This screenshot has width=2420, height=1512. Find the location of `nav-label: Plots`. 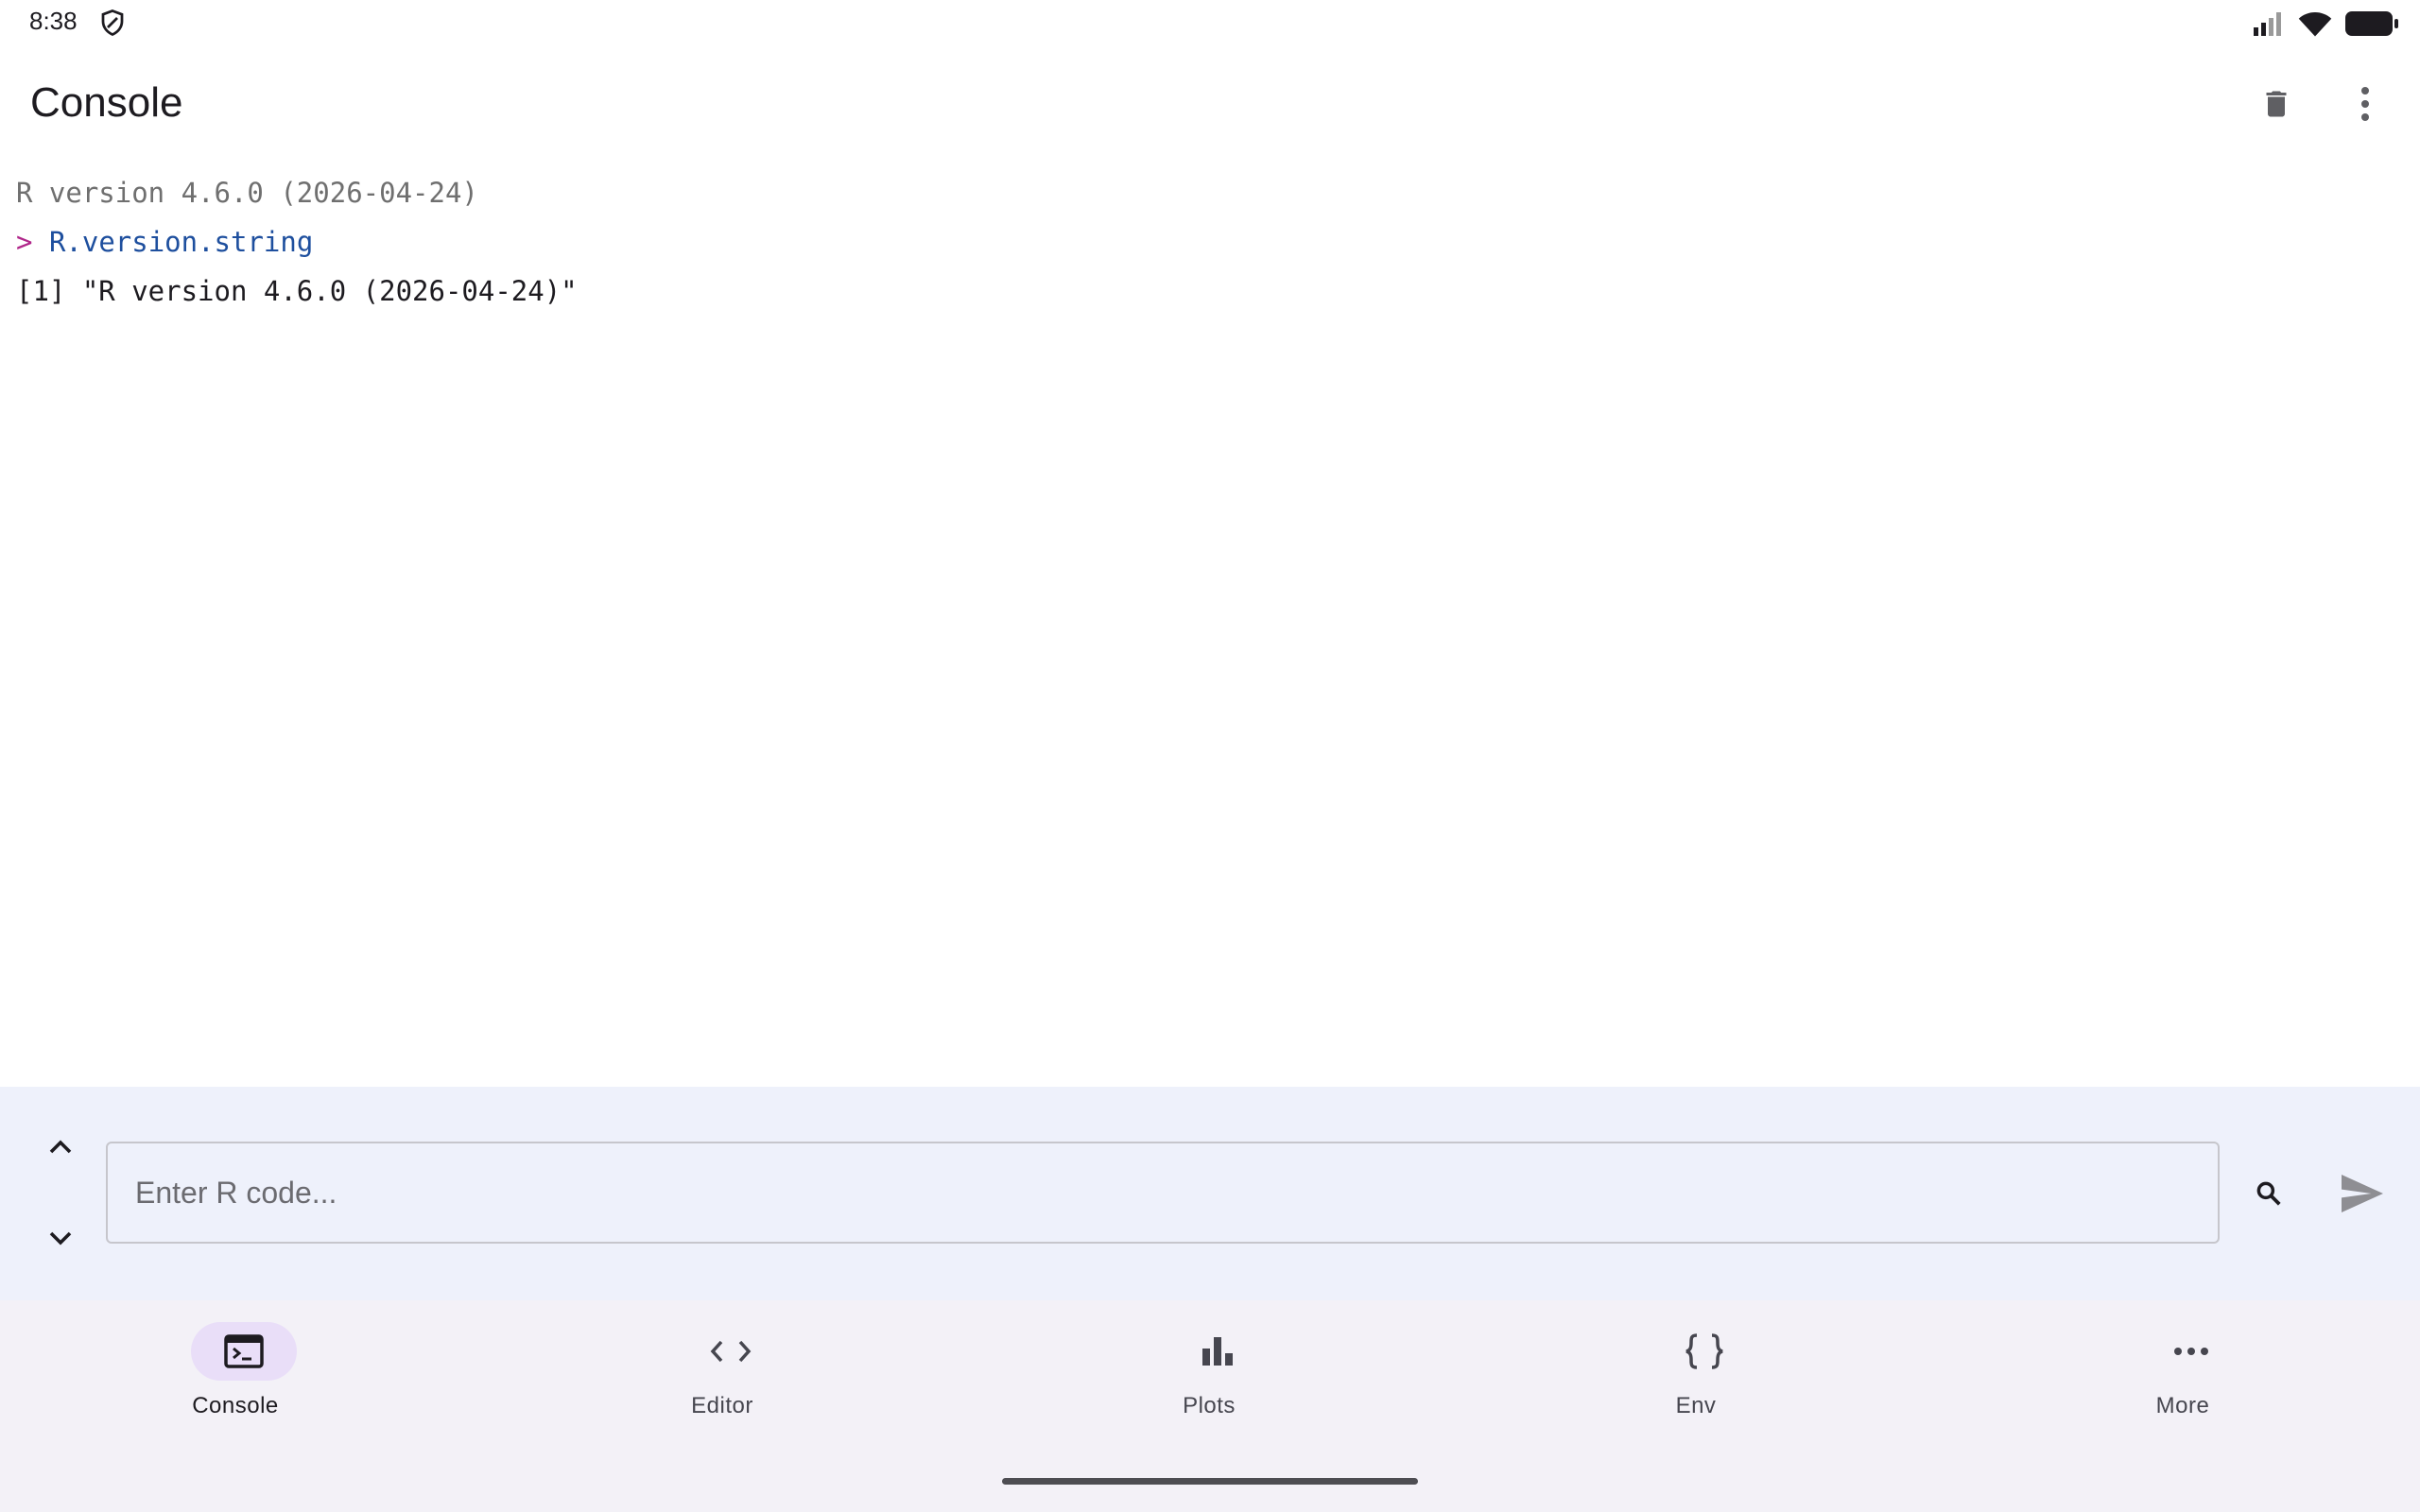

nav-label: Plots is located at coordinates (1210, 1405).